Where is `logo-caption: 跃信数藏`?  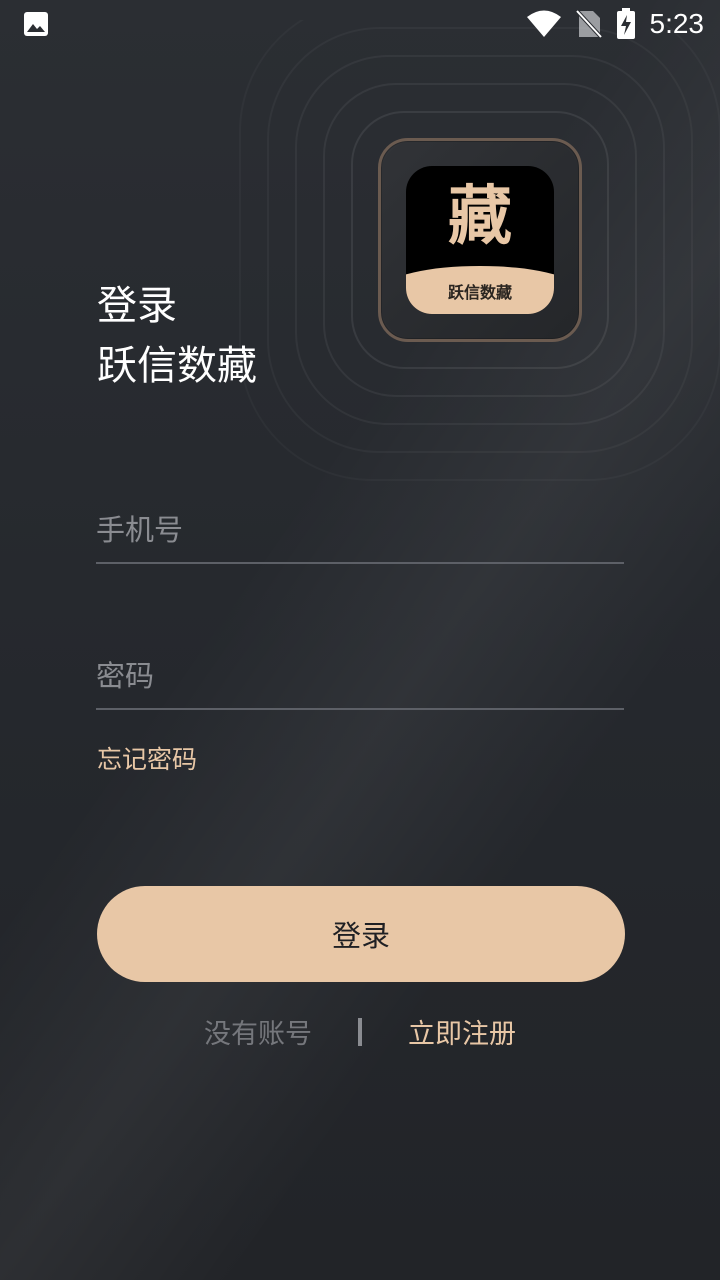
logo-caption: 跃信数藏 is located at coordinates (479, 292).